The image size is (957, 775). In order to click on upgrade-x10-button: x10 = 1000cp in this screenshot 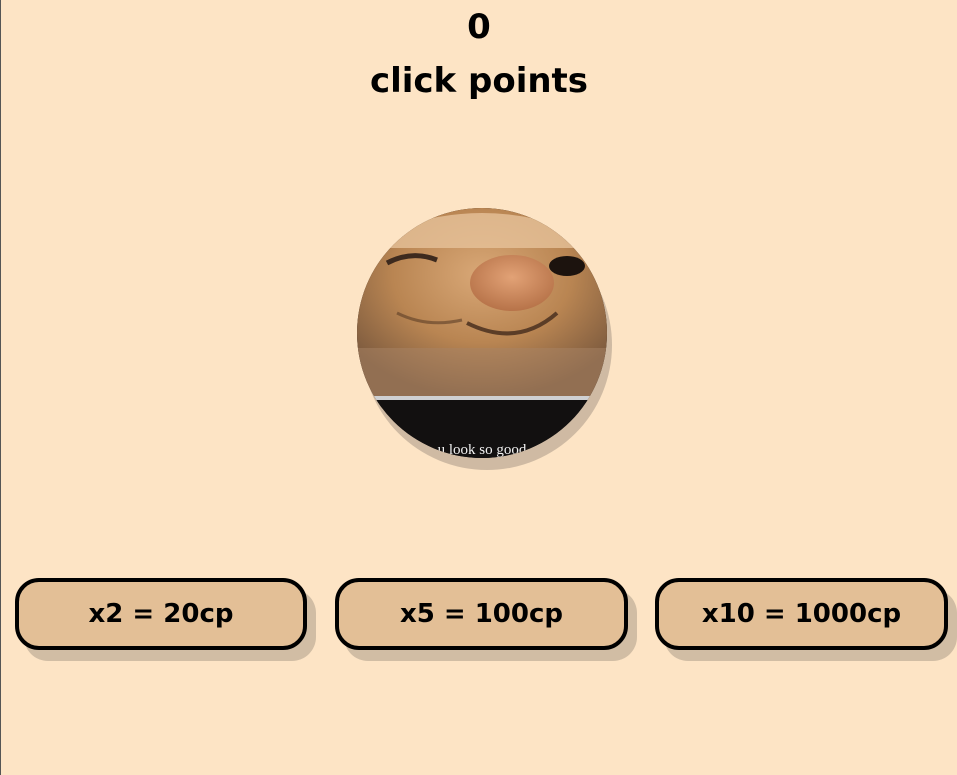, I will do `click(801, 614)`.